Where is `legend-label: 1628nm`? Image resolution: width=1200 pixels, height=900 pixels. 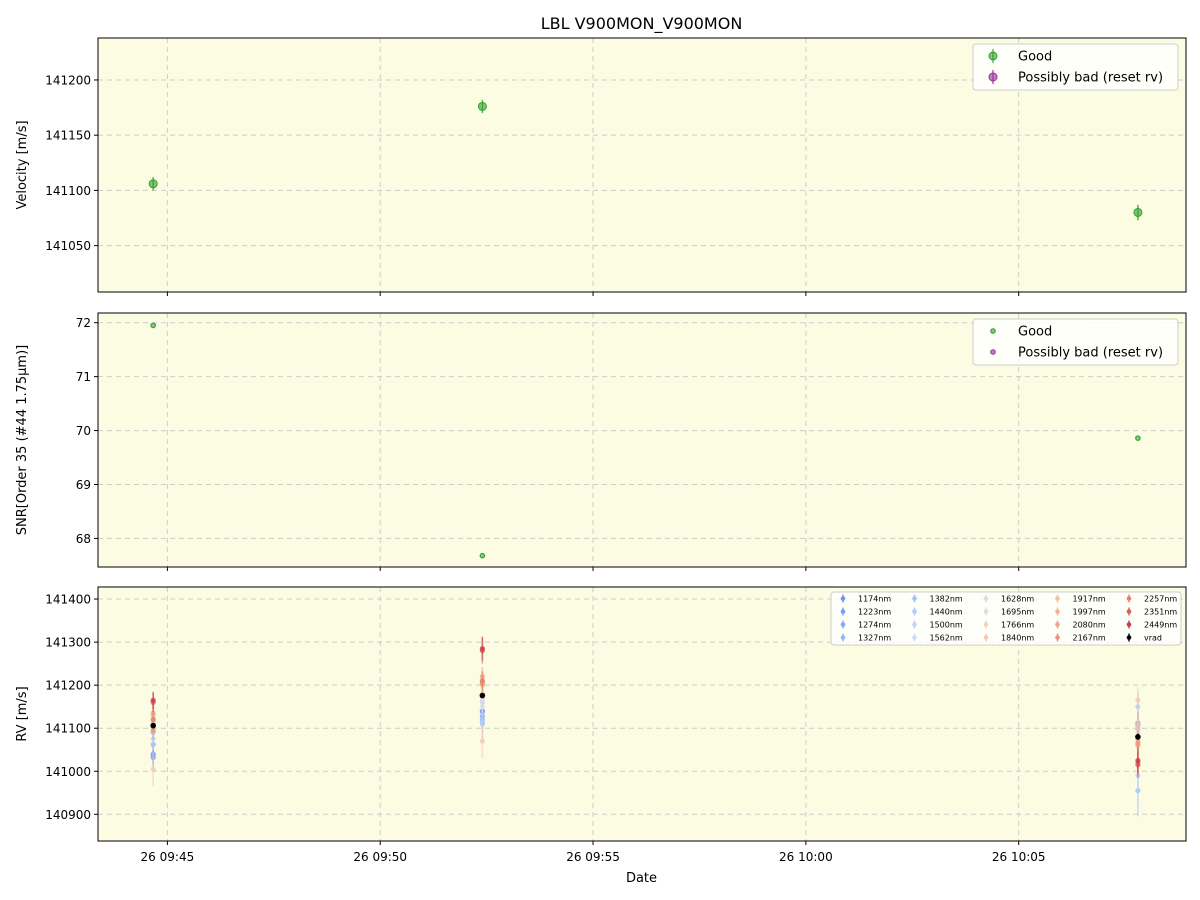 legend-label: 1628nm is located at coordinates (1017, 599).